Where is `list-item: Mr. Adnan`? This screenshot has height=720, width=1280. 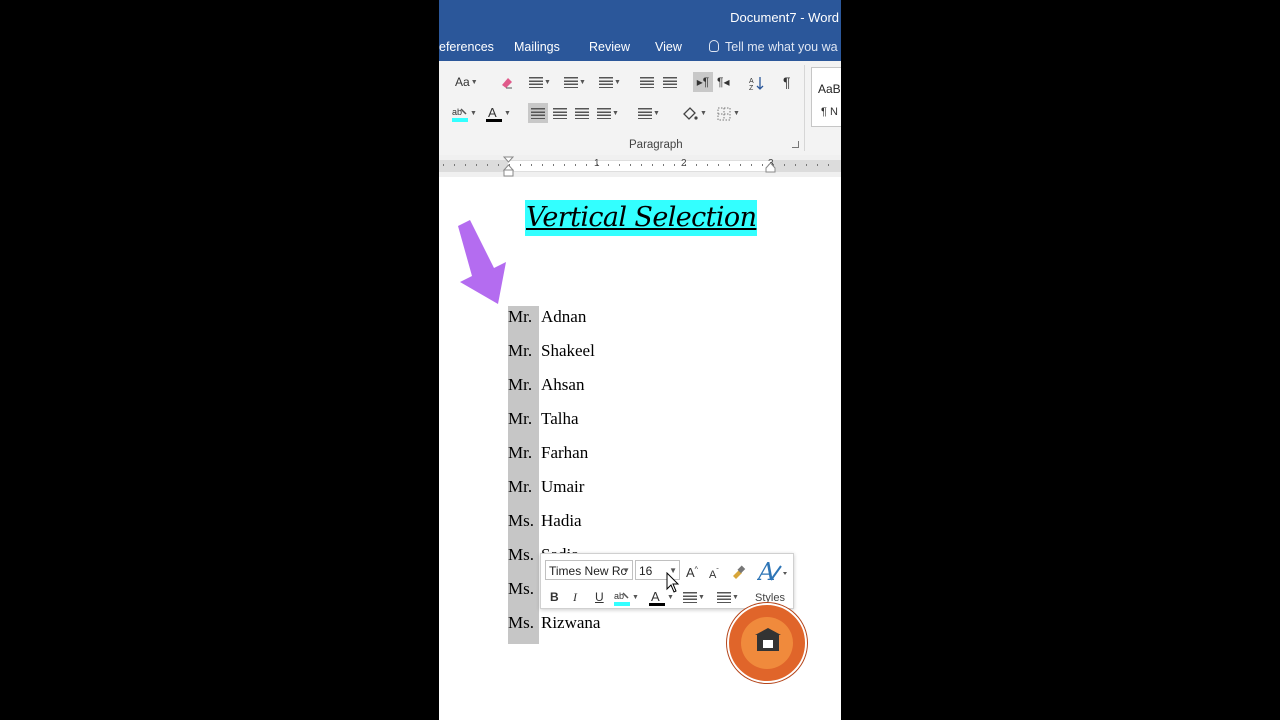
list-item: Mr. Adnan is located at coordinates (547, 317).